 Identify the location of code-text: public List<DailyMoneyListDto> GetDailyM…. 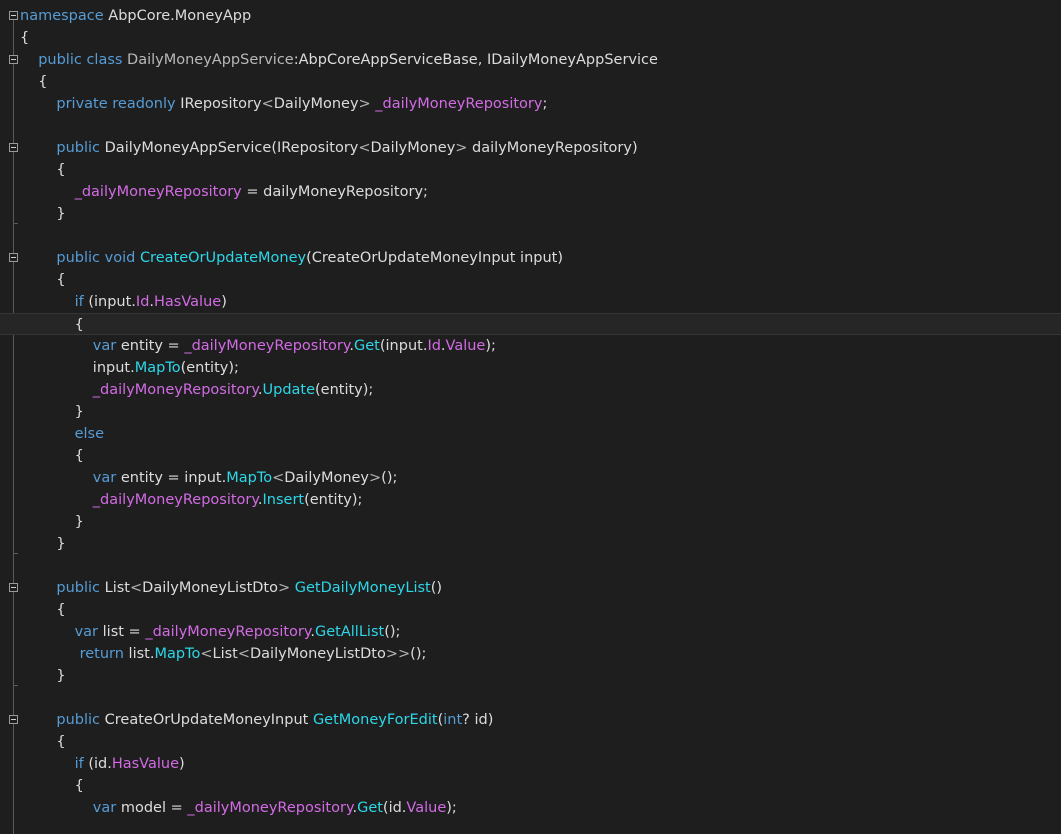
(249, 588).